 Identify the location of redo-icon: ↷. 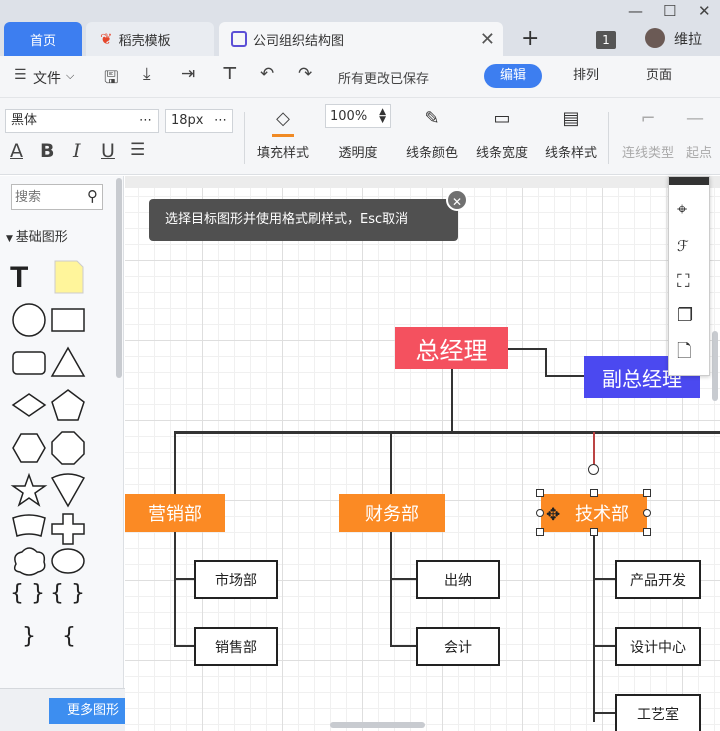
(305, 74).